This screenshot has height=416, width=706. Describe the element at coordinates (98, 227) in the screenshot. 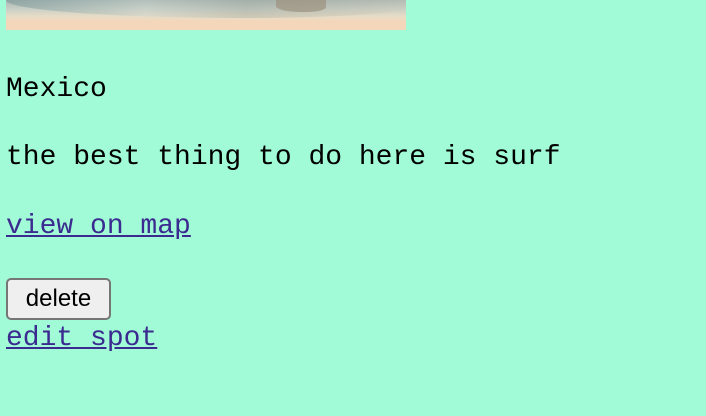

I see `view-on-map-link: view on map` at that location.